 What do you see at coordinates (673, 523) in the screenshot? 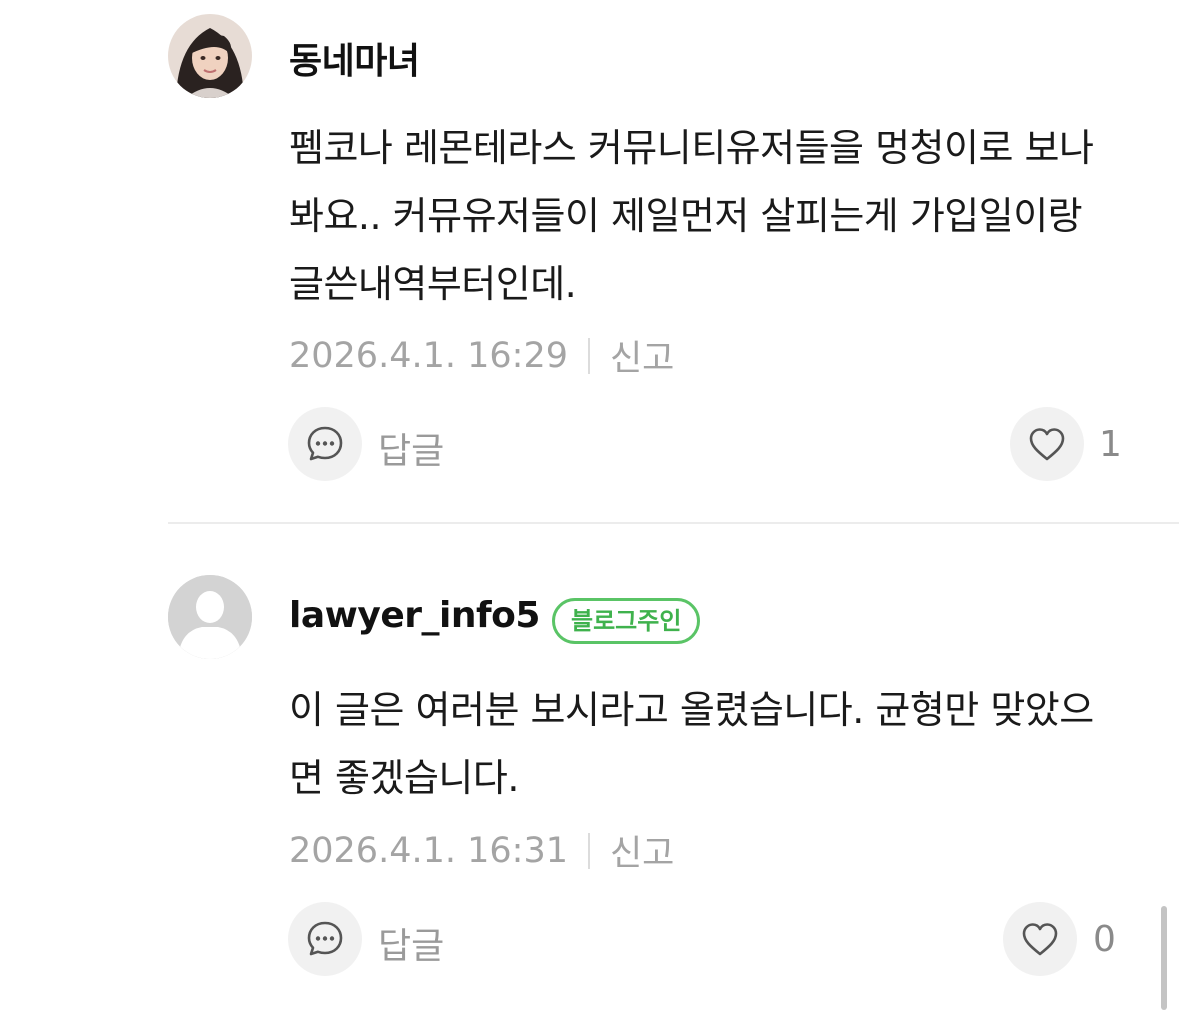
I see `comment-divider` at bounding box center [673, 523].